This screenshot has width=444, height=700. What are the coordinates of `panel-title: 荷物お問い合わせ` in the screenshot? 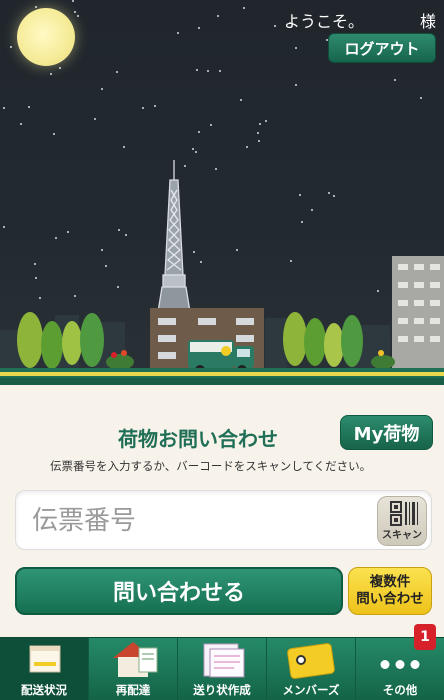 It's located at (198, 439).